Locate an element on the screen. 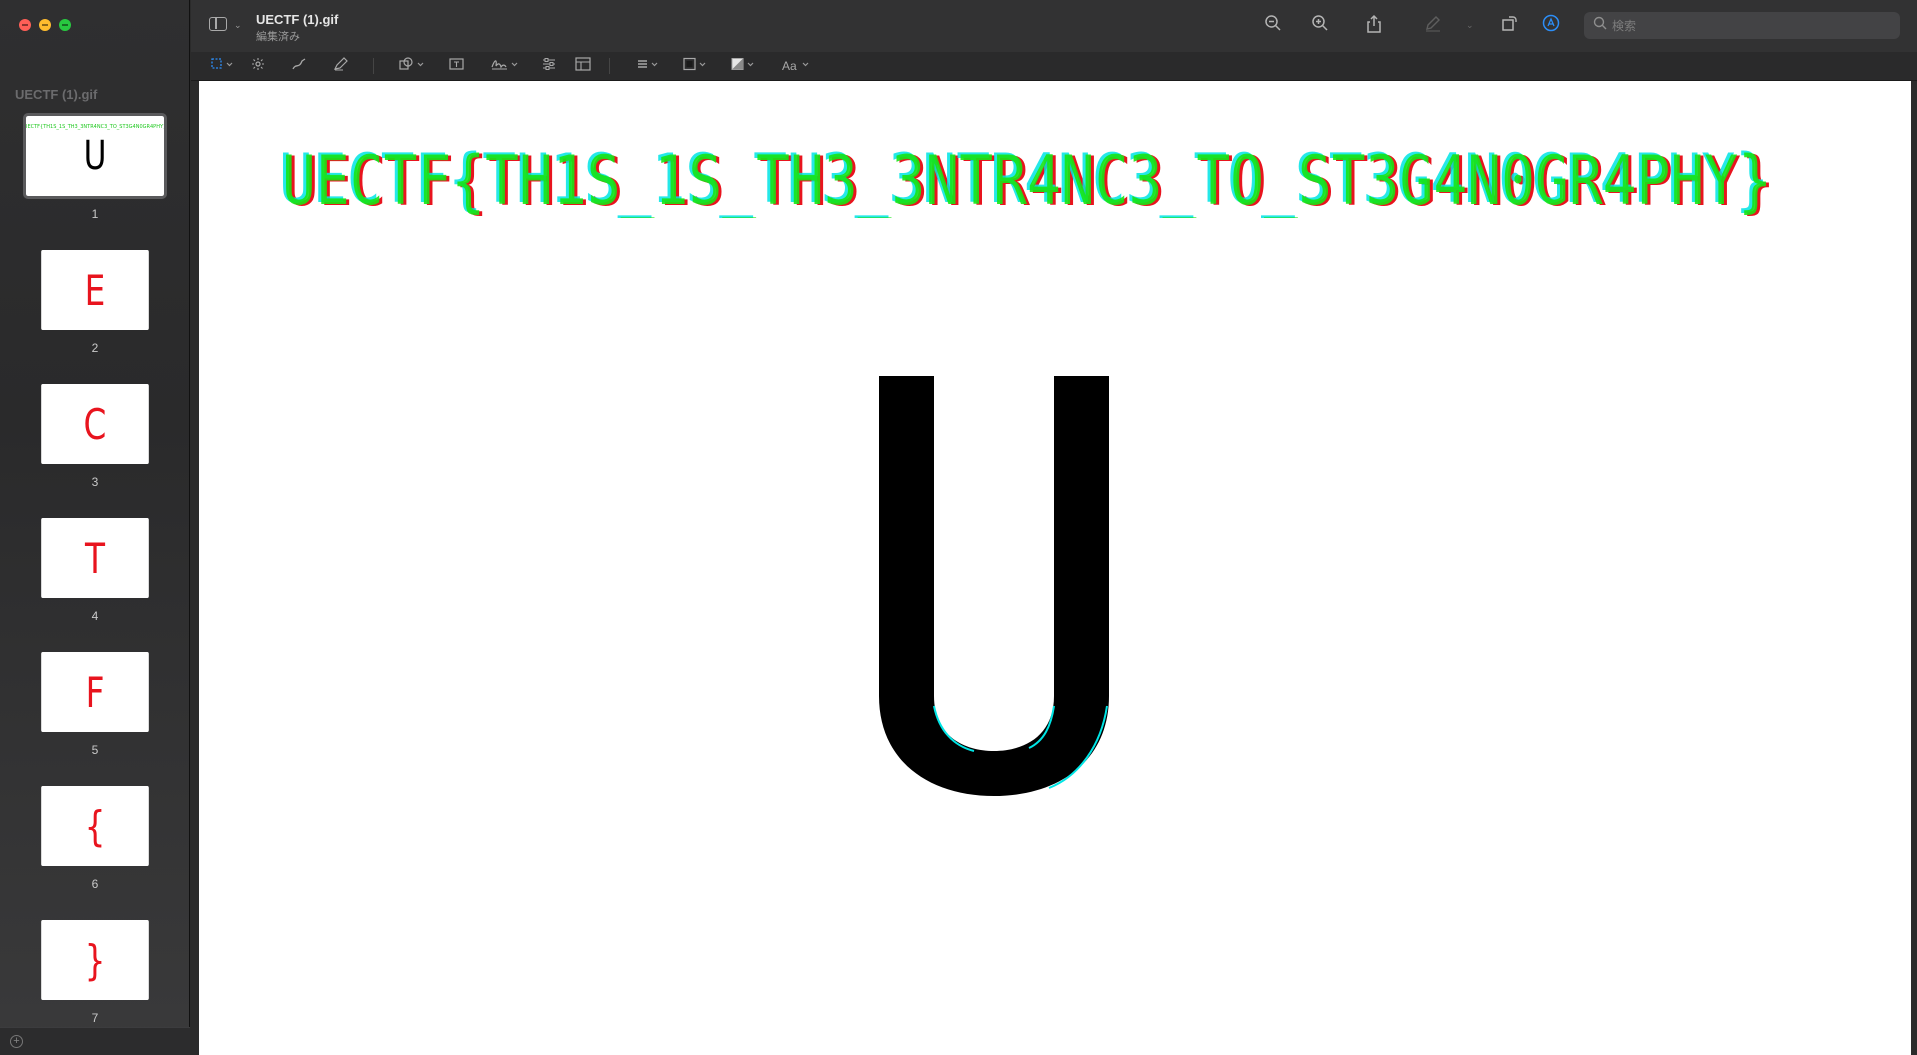 The image size is (1917, 1055). adjust-color-icon is located at coordinates (549, 66).